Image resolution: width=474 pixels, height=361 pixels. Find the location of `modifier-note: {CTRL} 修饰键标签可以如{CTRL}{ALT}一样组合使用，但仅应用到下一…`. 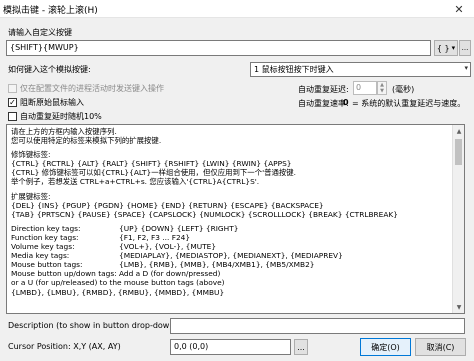

modifier-note: {CTRL} 修饰键标签可以如{CTRL}{ALT}一样组合使用，但仅应用到下一… is located at coordinates (154, 173).